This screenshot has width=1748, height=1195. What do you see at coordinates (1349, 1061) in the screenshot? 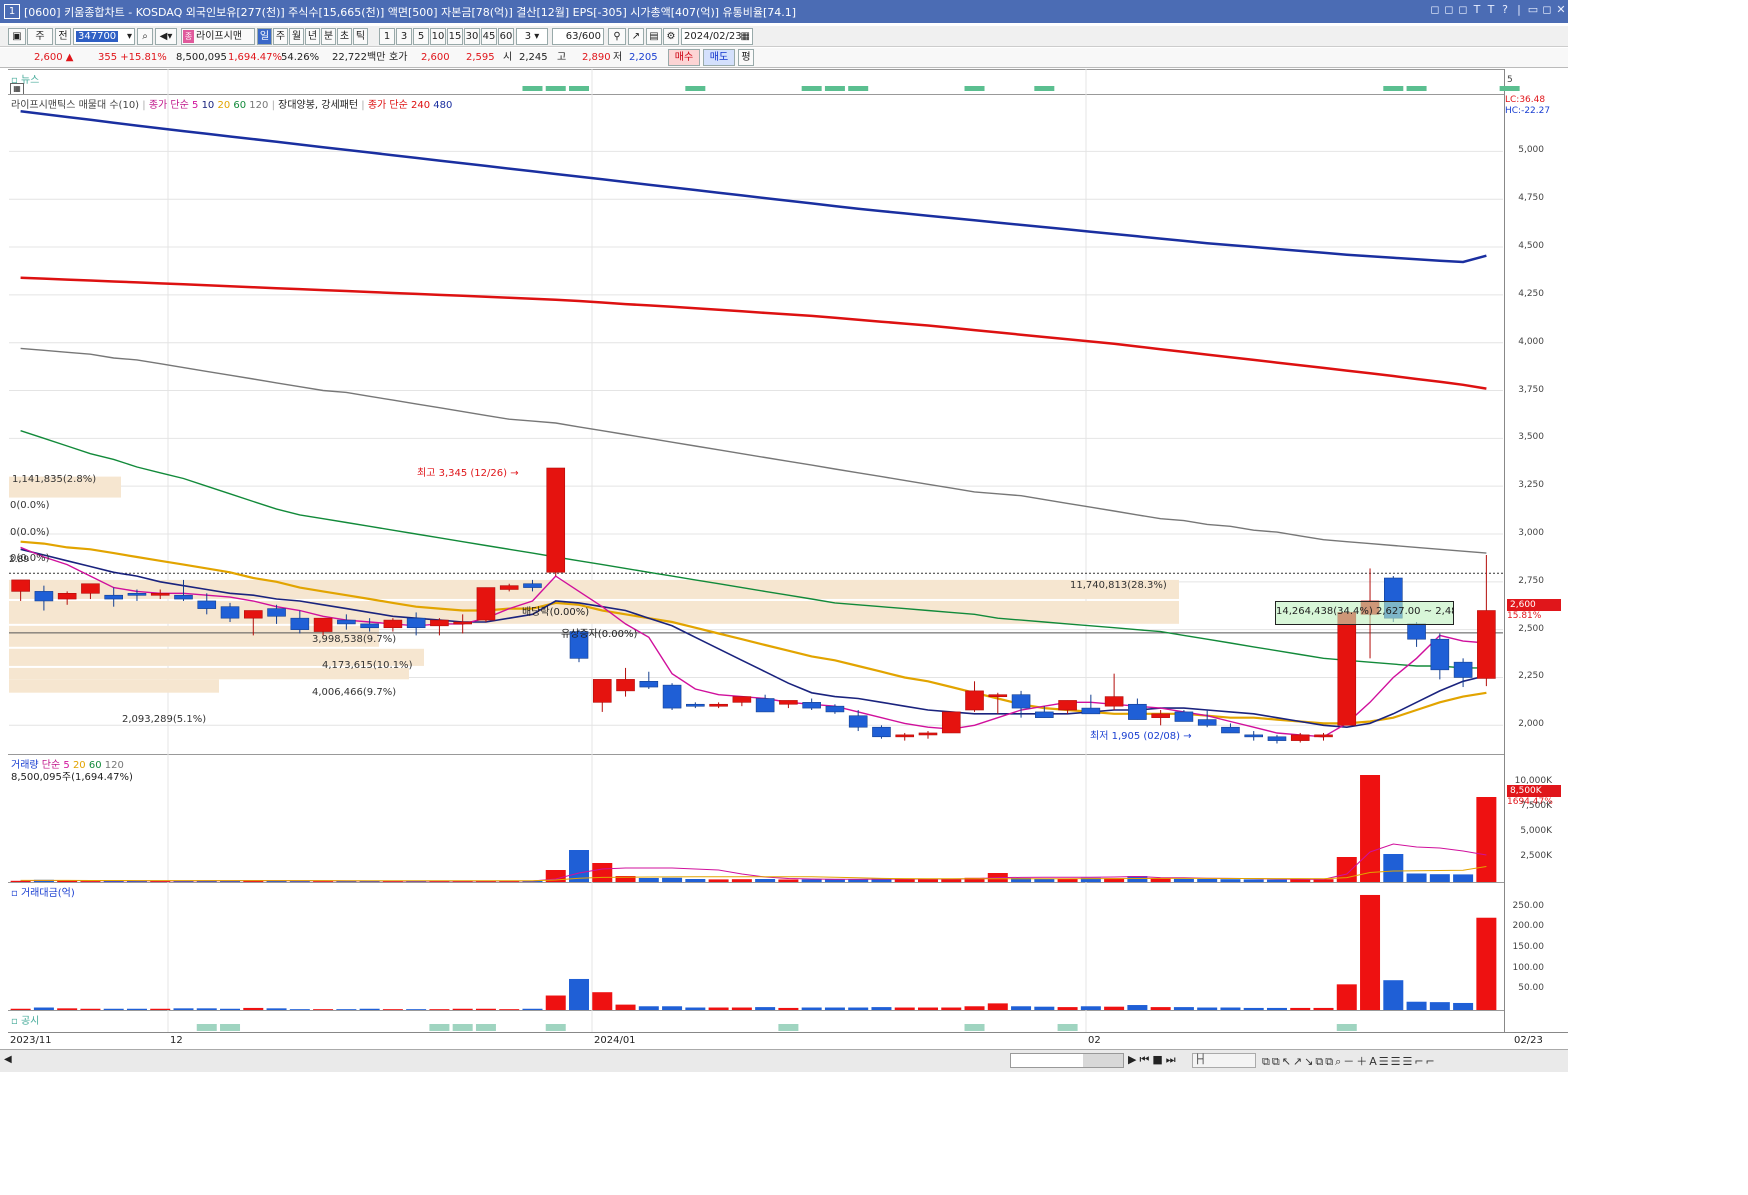
I see `drawing-tools: ⧉⧉↖↗↘⧉⧉⌕－＋A☰☰☰⌐⌐` at bounding box center [1349, 1061].